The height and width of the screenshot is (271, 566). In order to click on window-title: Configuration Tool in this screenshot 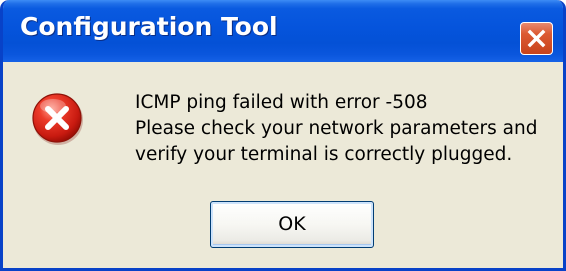, I will do `click(149, 26)`.